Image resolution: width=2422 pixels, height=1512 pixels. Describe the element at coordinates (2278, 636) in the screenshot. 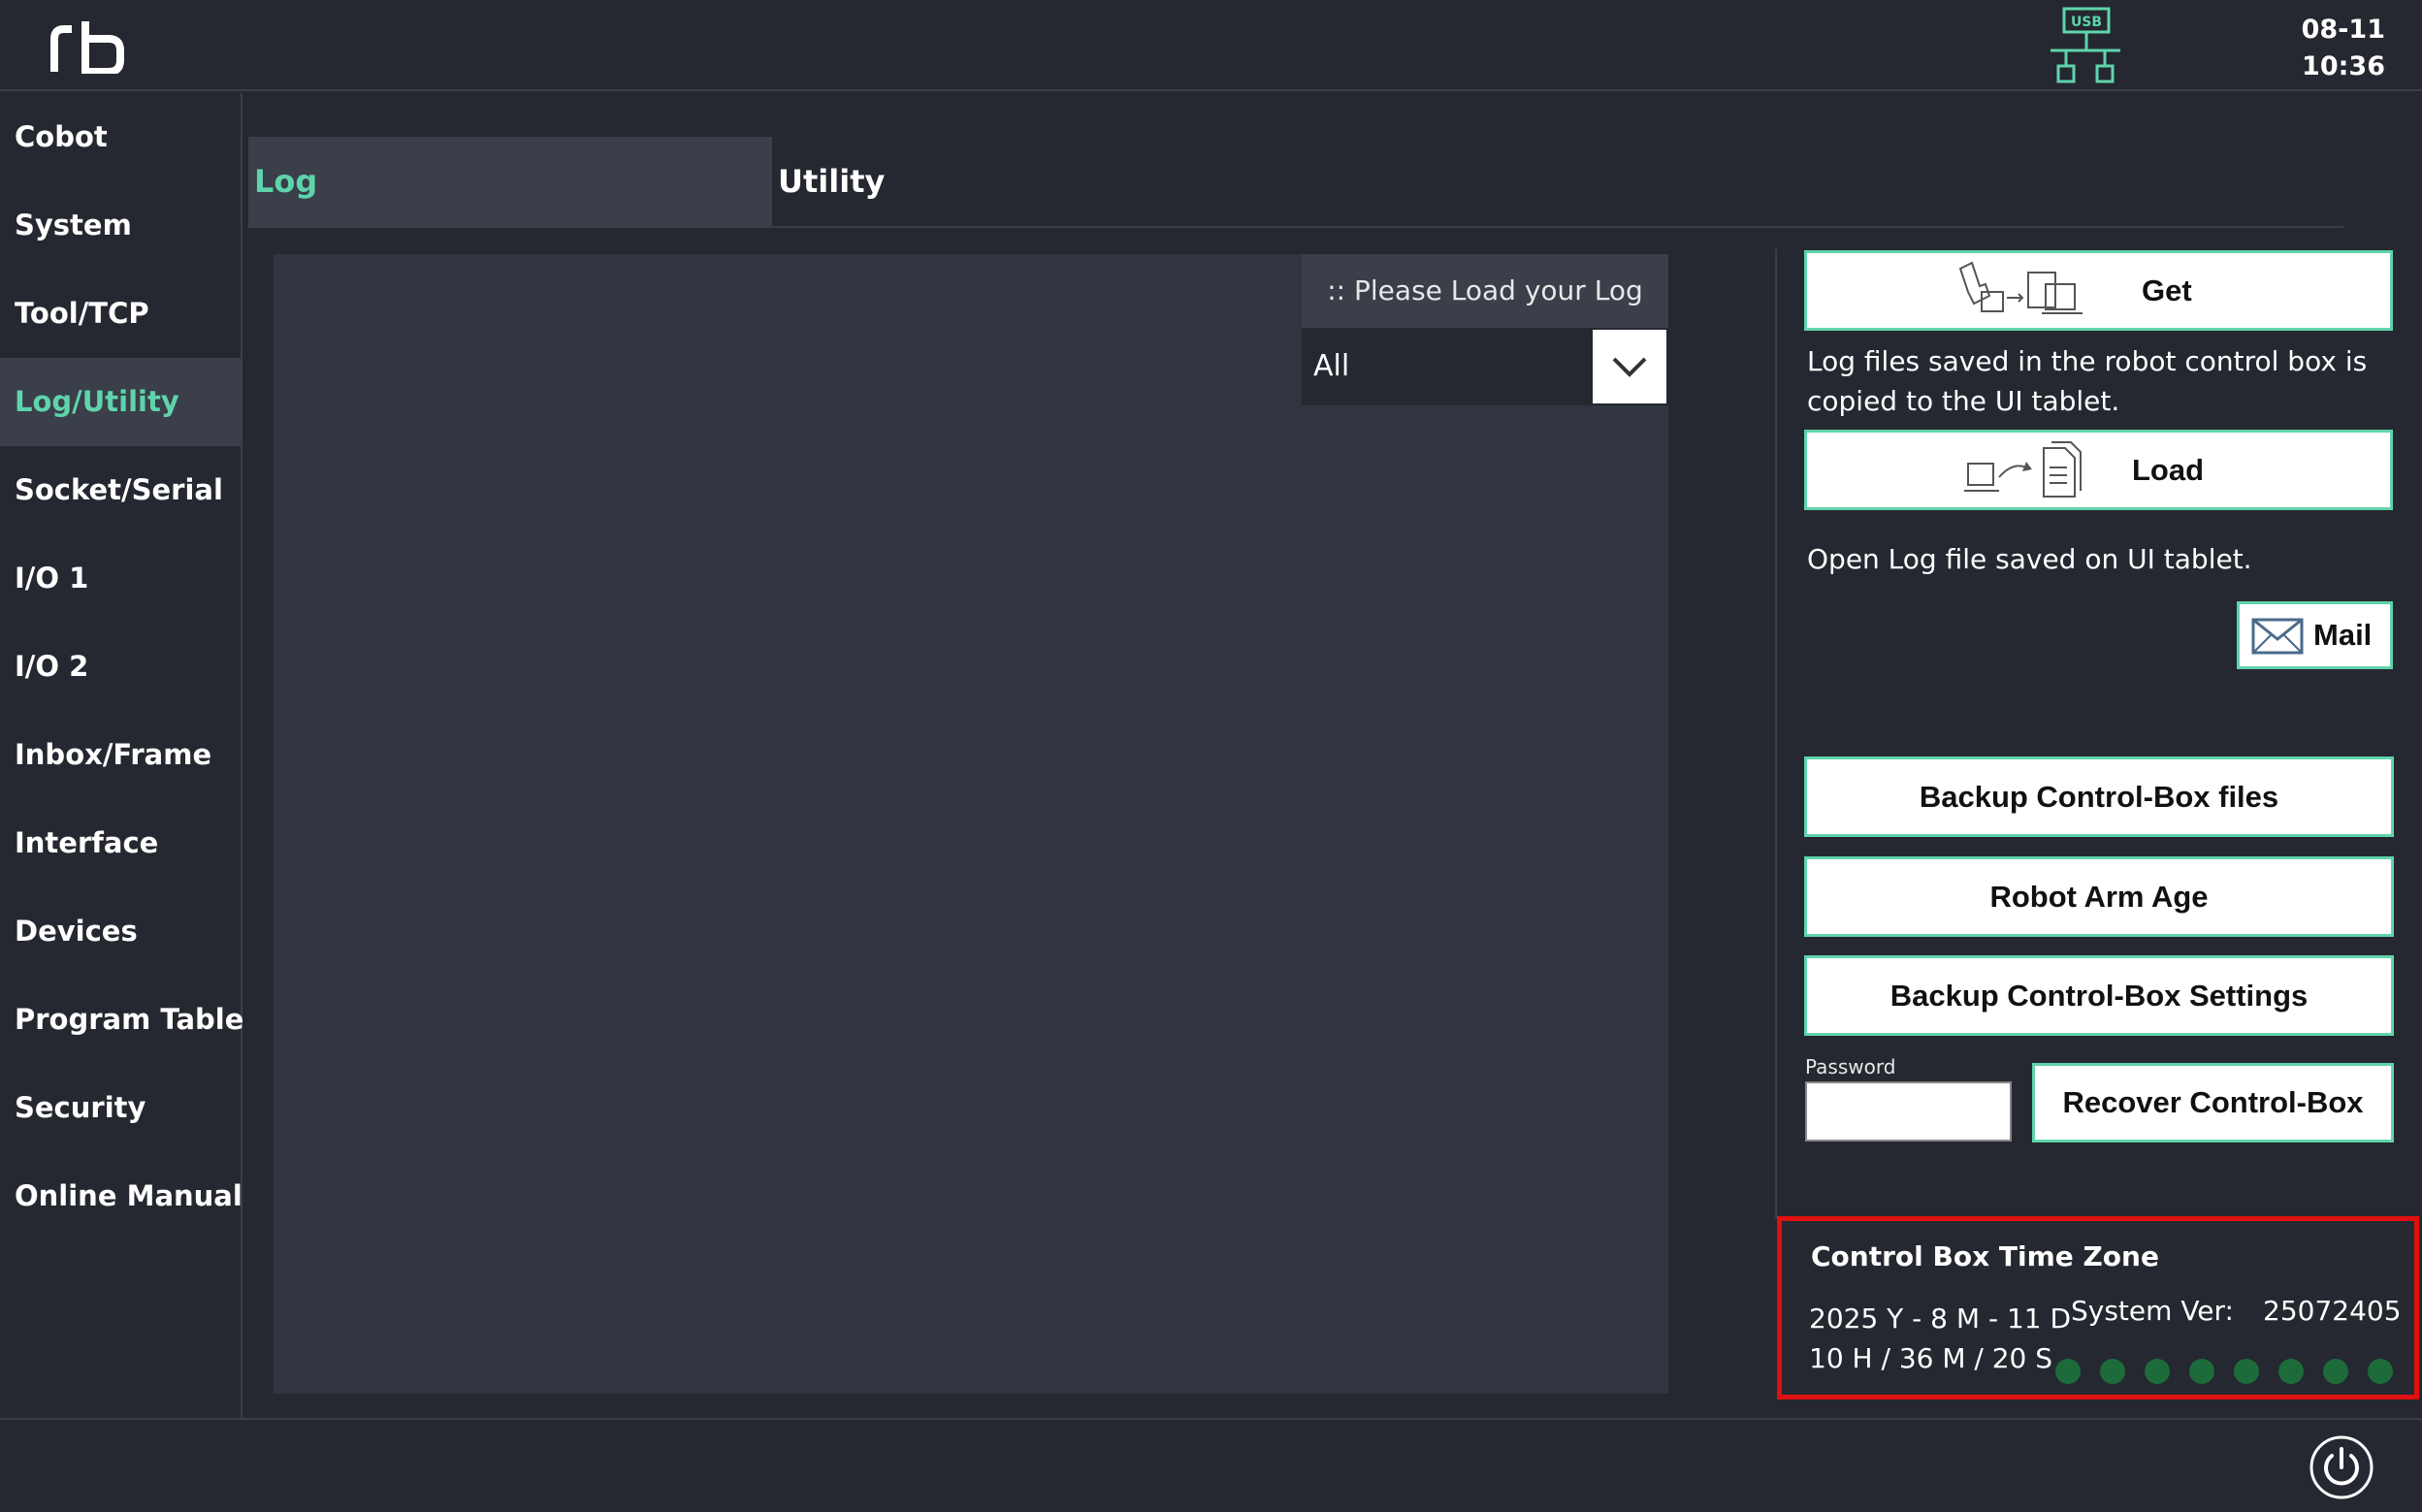

I see `mail-icon` at that location.